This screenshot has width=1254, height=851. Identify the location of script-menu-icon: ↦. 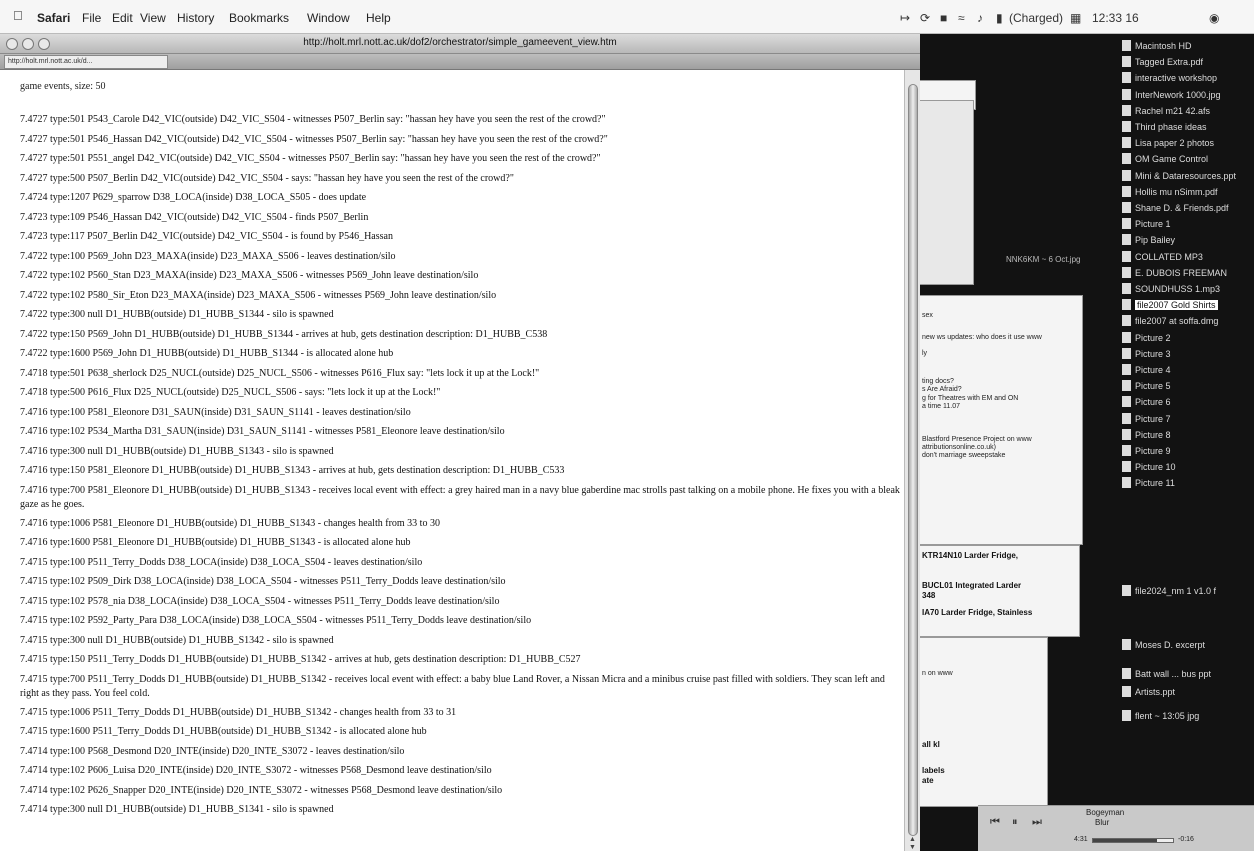
(905, 18).